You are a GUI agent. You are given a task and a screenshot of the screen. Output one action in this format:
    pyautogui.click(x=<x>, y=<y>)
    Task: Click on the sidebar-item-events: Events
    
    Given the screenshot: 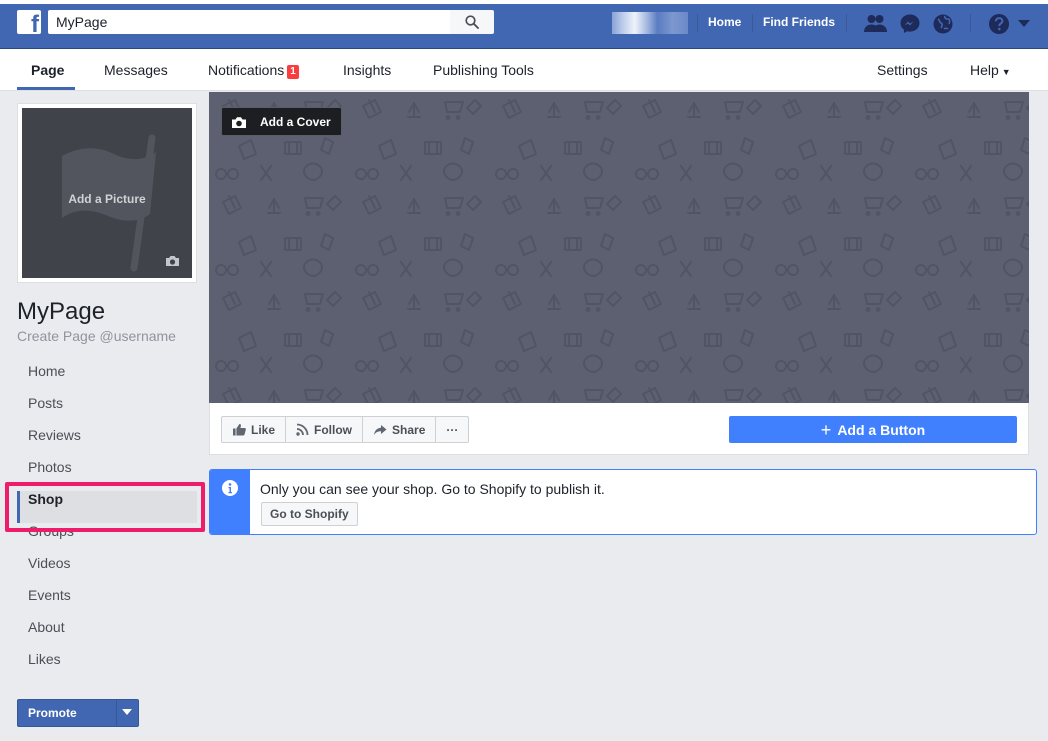 What is the action you would take?
    pyautogui.click(x=107, y=603)
    